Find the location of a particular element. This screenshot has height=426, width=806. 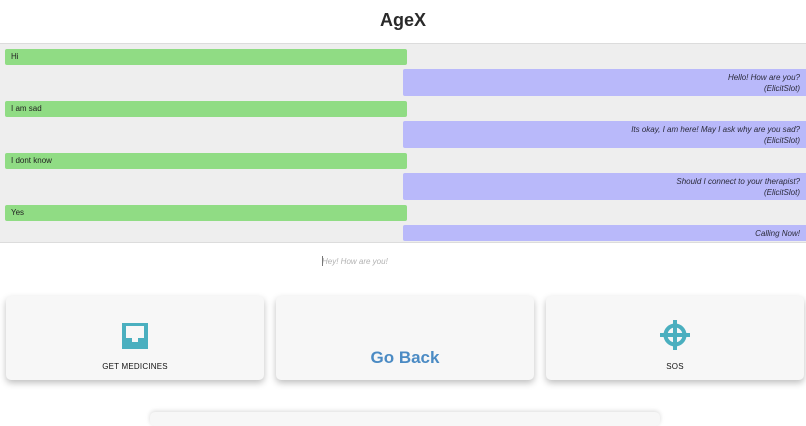

bottom-panel is located at coordinates (405, 419).